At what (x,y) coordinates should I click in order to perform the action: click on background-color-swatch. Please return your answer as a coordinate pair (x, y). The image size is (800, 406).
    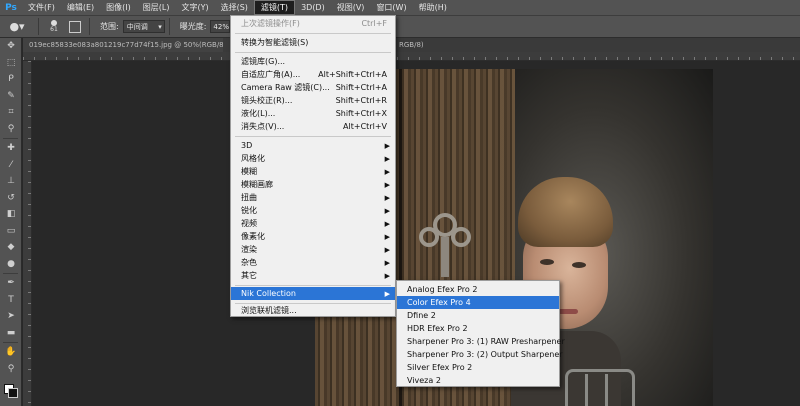
    Looking at the image, I should click on (13, 393).